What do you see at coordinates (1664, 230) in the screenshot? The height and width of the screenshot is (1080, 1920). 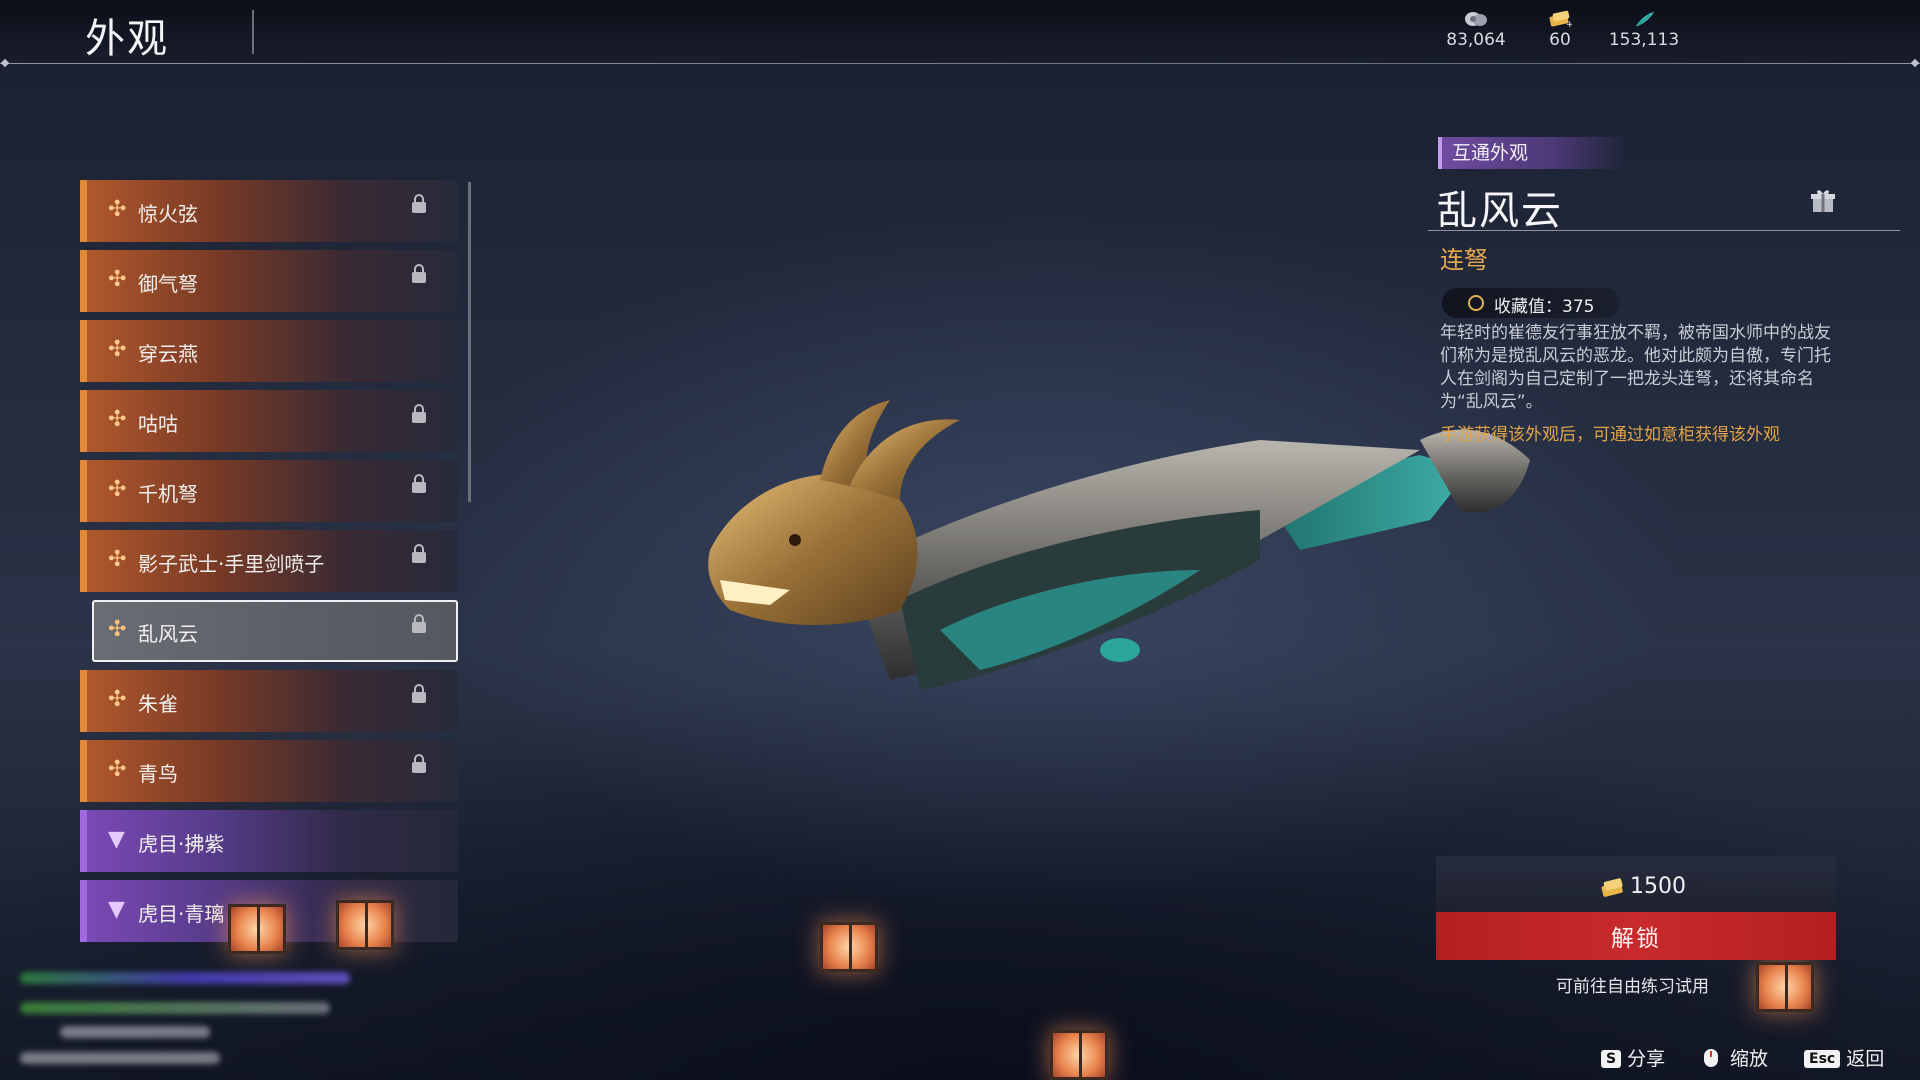 I see `name-divider` at bounding box center [1664, 230].